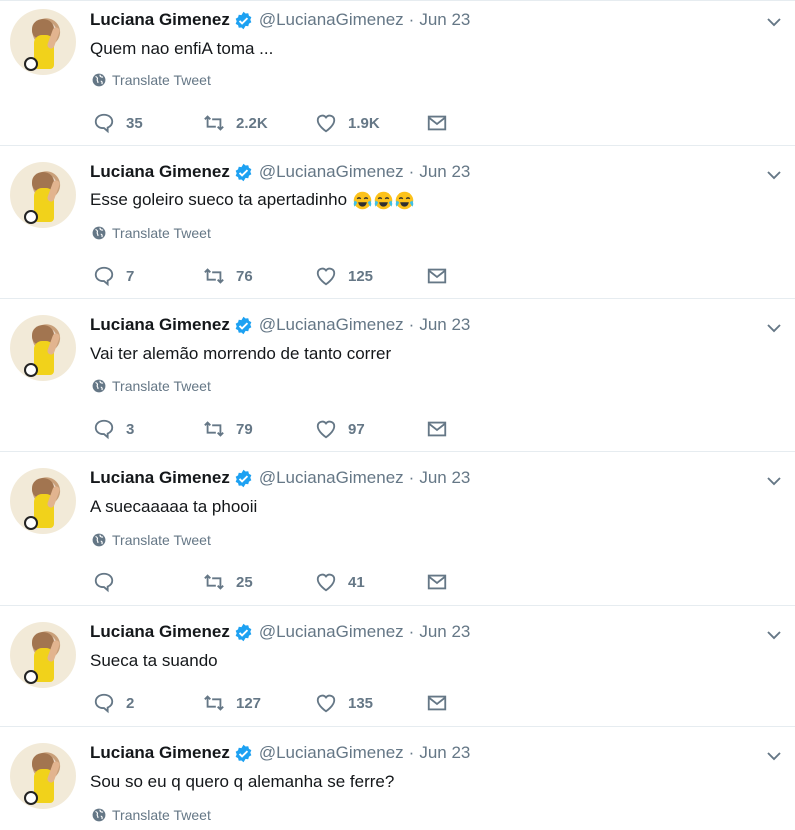  Describe the element at coordinates (231, 703) in the screenshot. I see `retweet-button: 127` at that location.